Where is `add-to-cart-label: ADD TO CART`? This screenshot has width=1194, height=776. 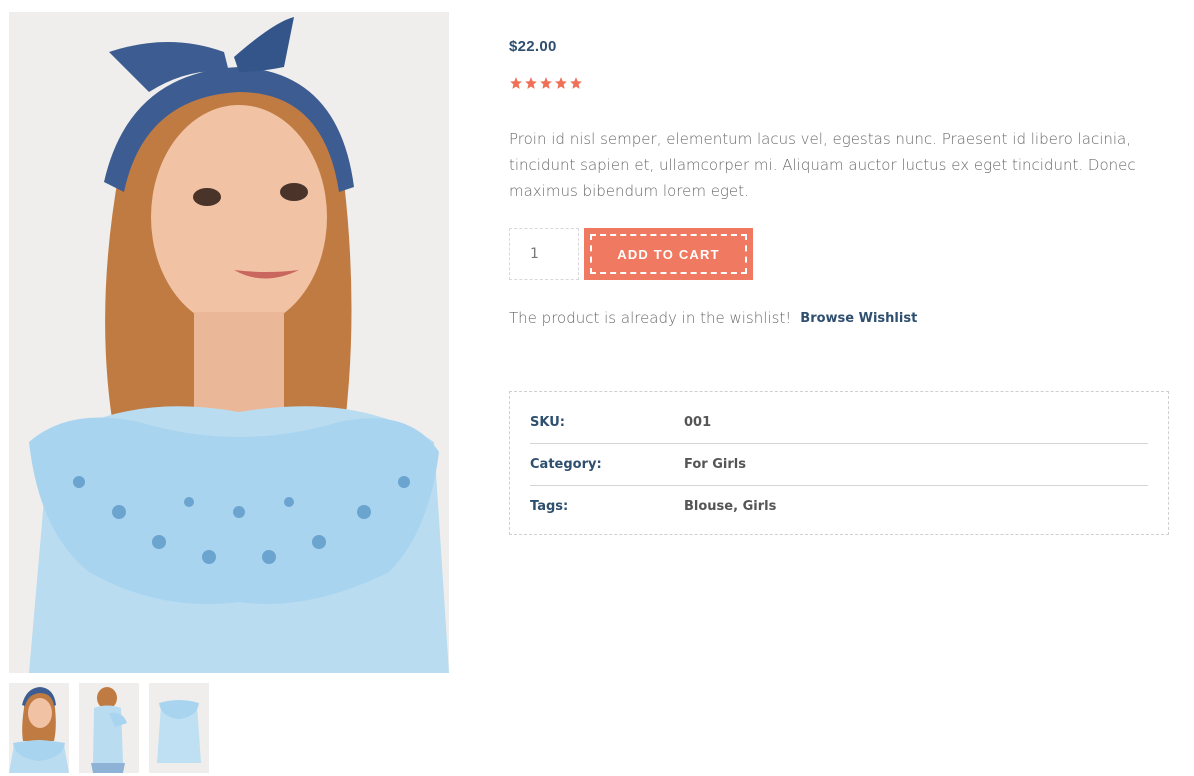 add-to-cart-label: ADD TO CART is located at coordinates (668, 254).